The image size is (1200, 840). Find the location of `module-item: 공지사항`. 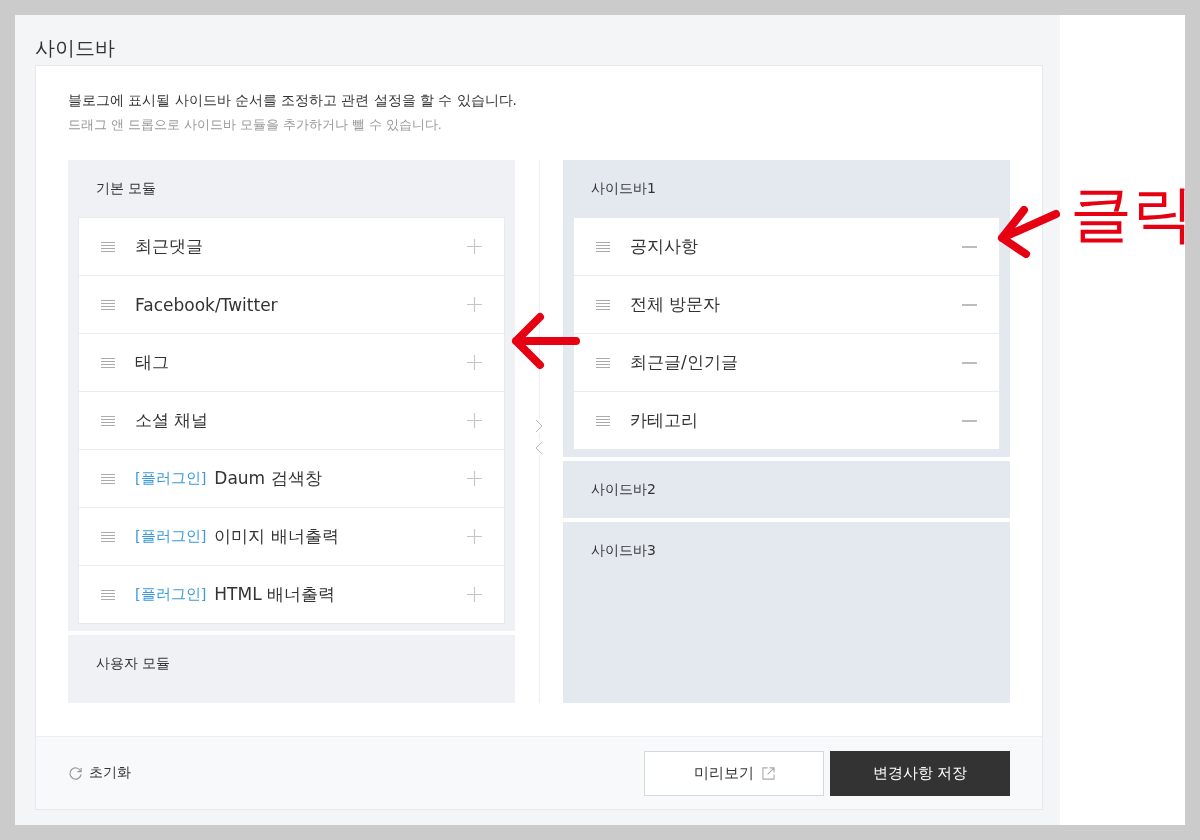

module-item: 공지사항 is located at coordinates (786, 246).